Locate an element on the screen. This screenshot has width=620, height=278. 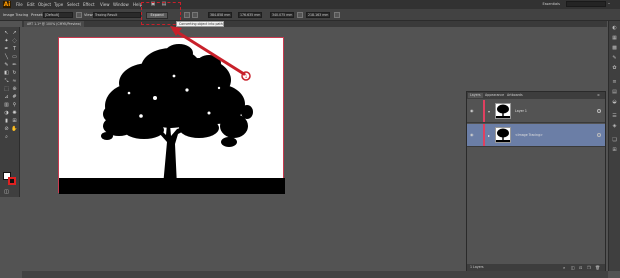
artboard-icon: ⊞ is located at coordinates (14, 121).